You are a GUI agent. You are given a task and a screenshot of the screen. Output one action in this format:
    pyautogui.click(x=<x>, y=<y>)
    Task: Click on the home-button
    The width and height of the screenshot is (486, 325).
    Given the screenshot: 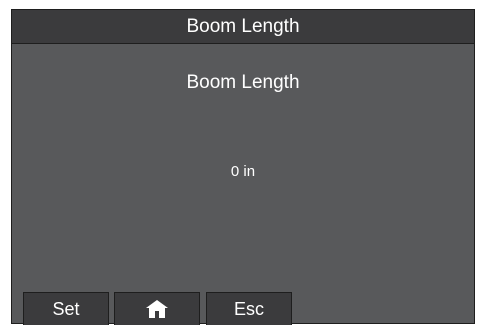 What is the action you would take?
    pyautogui.click(x=157, y=308)
    